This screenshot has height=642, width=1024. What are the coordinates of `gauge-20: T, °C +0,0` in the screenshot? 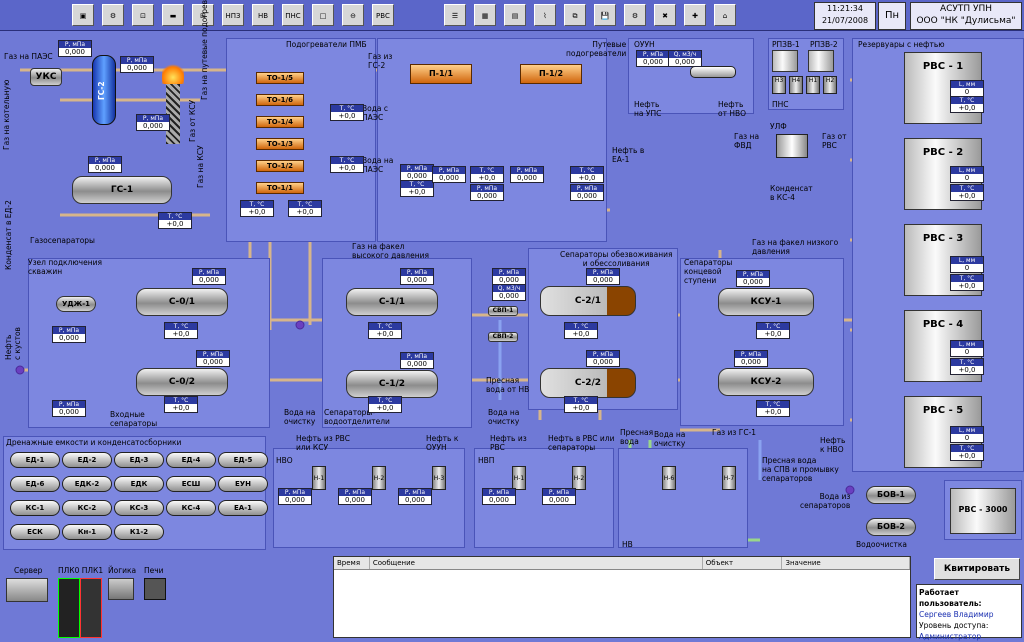 It's located at (967, 104).